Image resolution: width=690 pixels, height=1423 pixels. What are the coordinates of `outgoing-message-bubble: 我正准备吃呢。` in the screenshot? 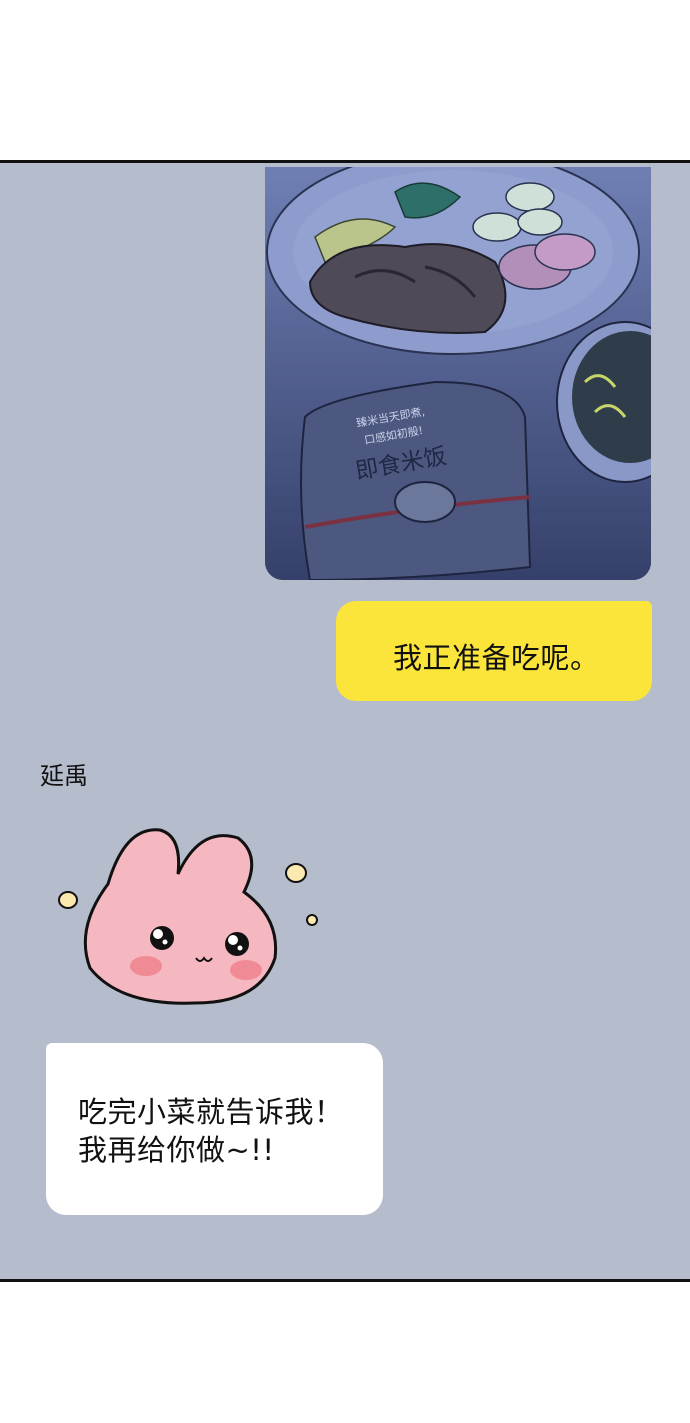 It's located at (494, 651).